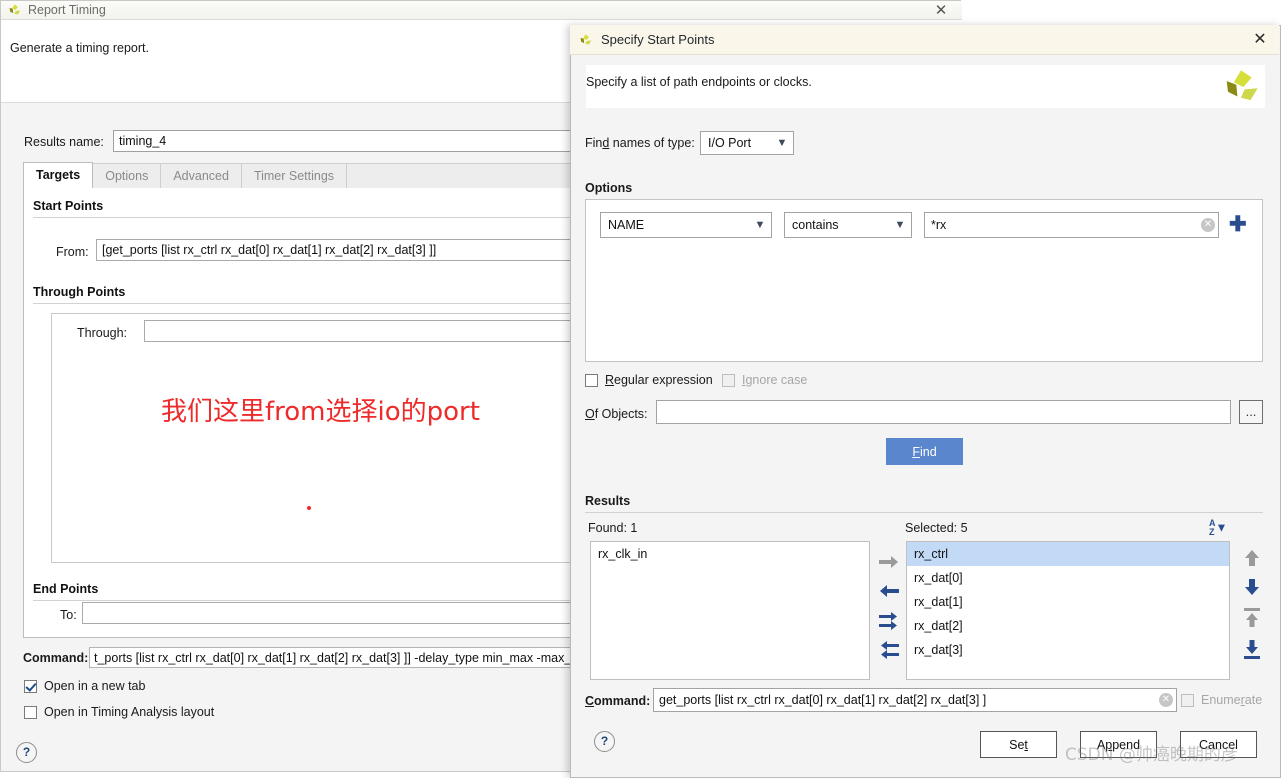 The width and height of the screenshot is (1281, 778). Describe the element at coordinates (924, 512) in the screenshot. I see `results-rule` at that location.